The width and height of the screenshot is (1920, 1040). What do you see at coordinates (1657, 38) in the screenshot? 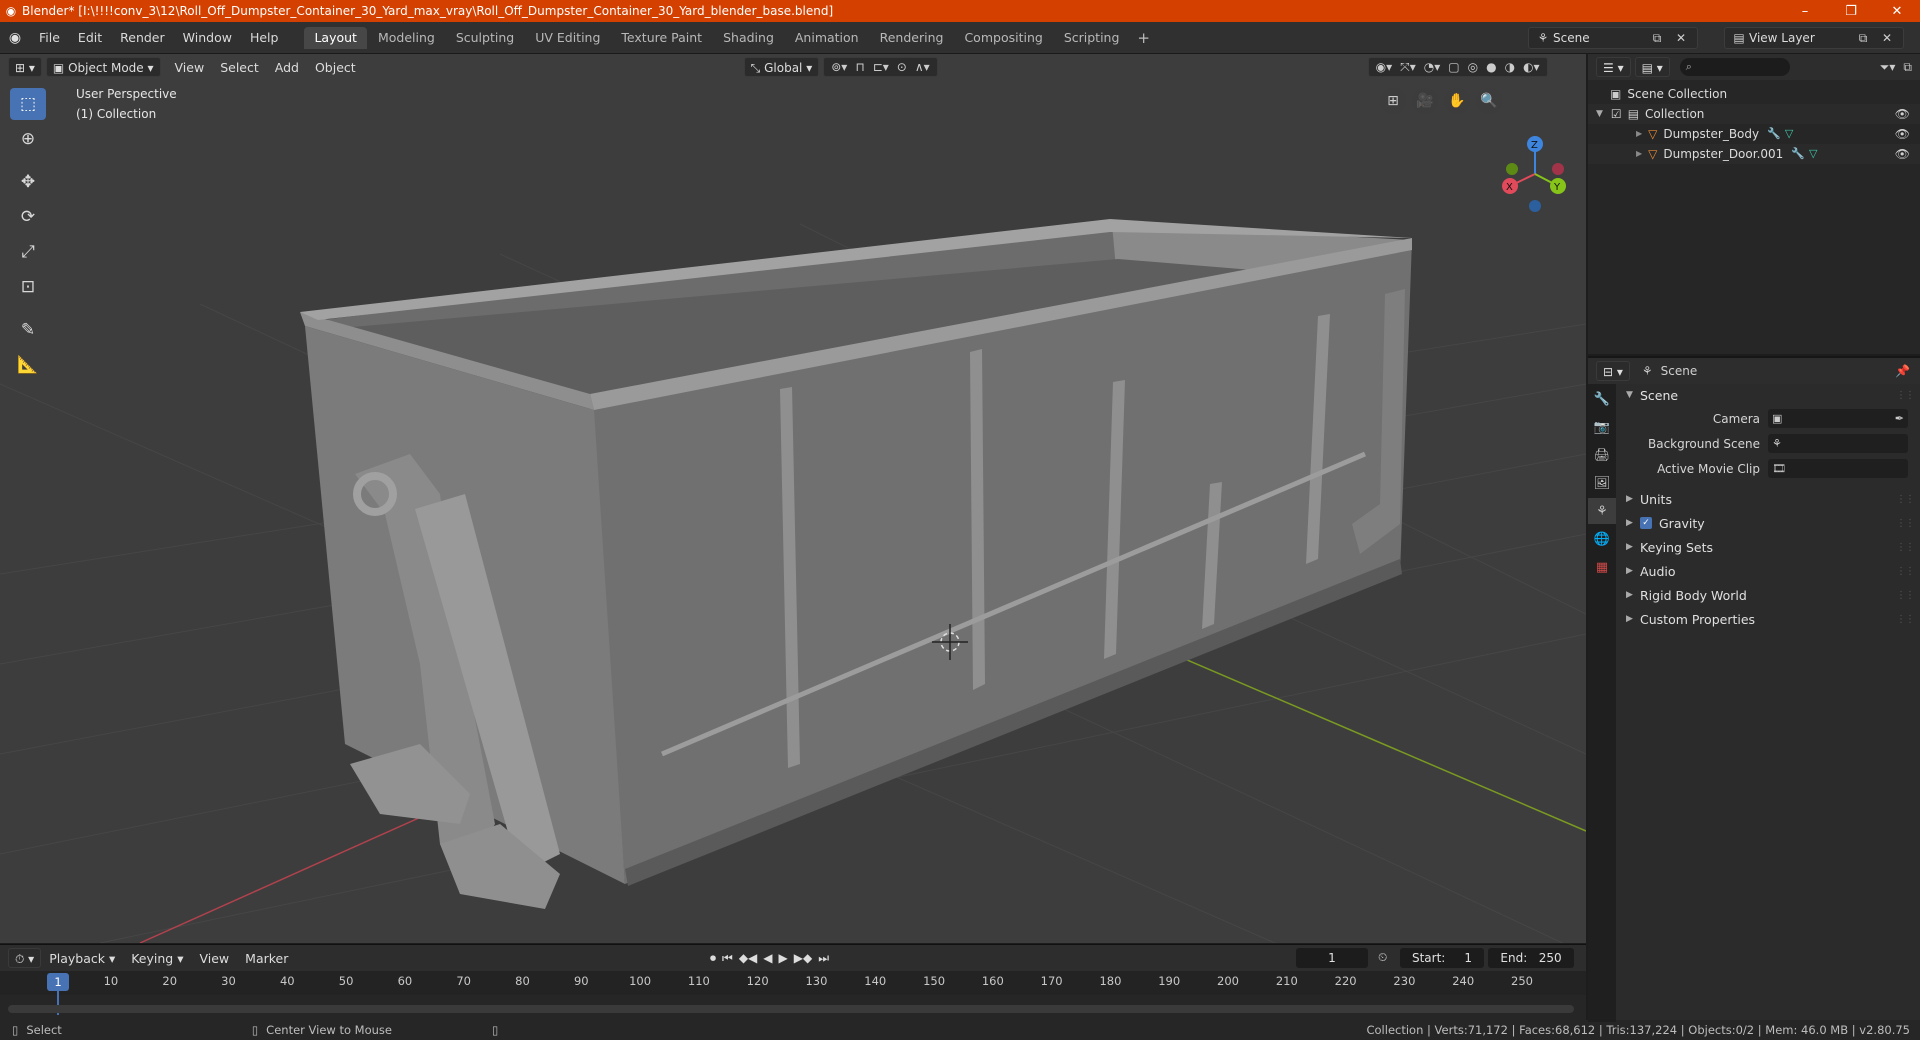
I see `new-scene-icon: ⧉` at bounding box center [1657, 38].